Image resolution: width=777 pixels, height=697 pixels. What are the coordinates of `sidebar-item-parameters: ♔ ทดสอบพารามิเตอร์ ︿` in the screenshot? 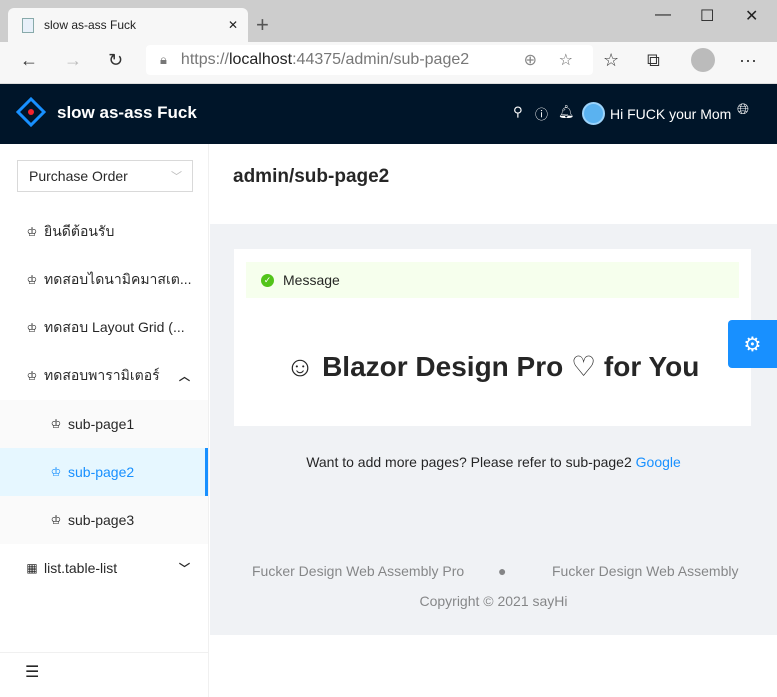 It's located at (104, 376).